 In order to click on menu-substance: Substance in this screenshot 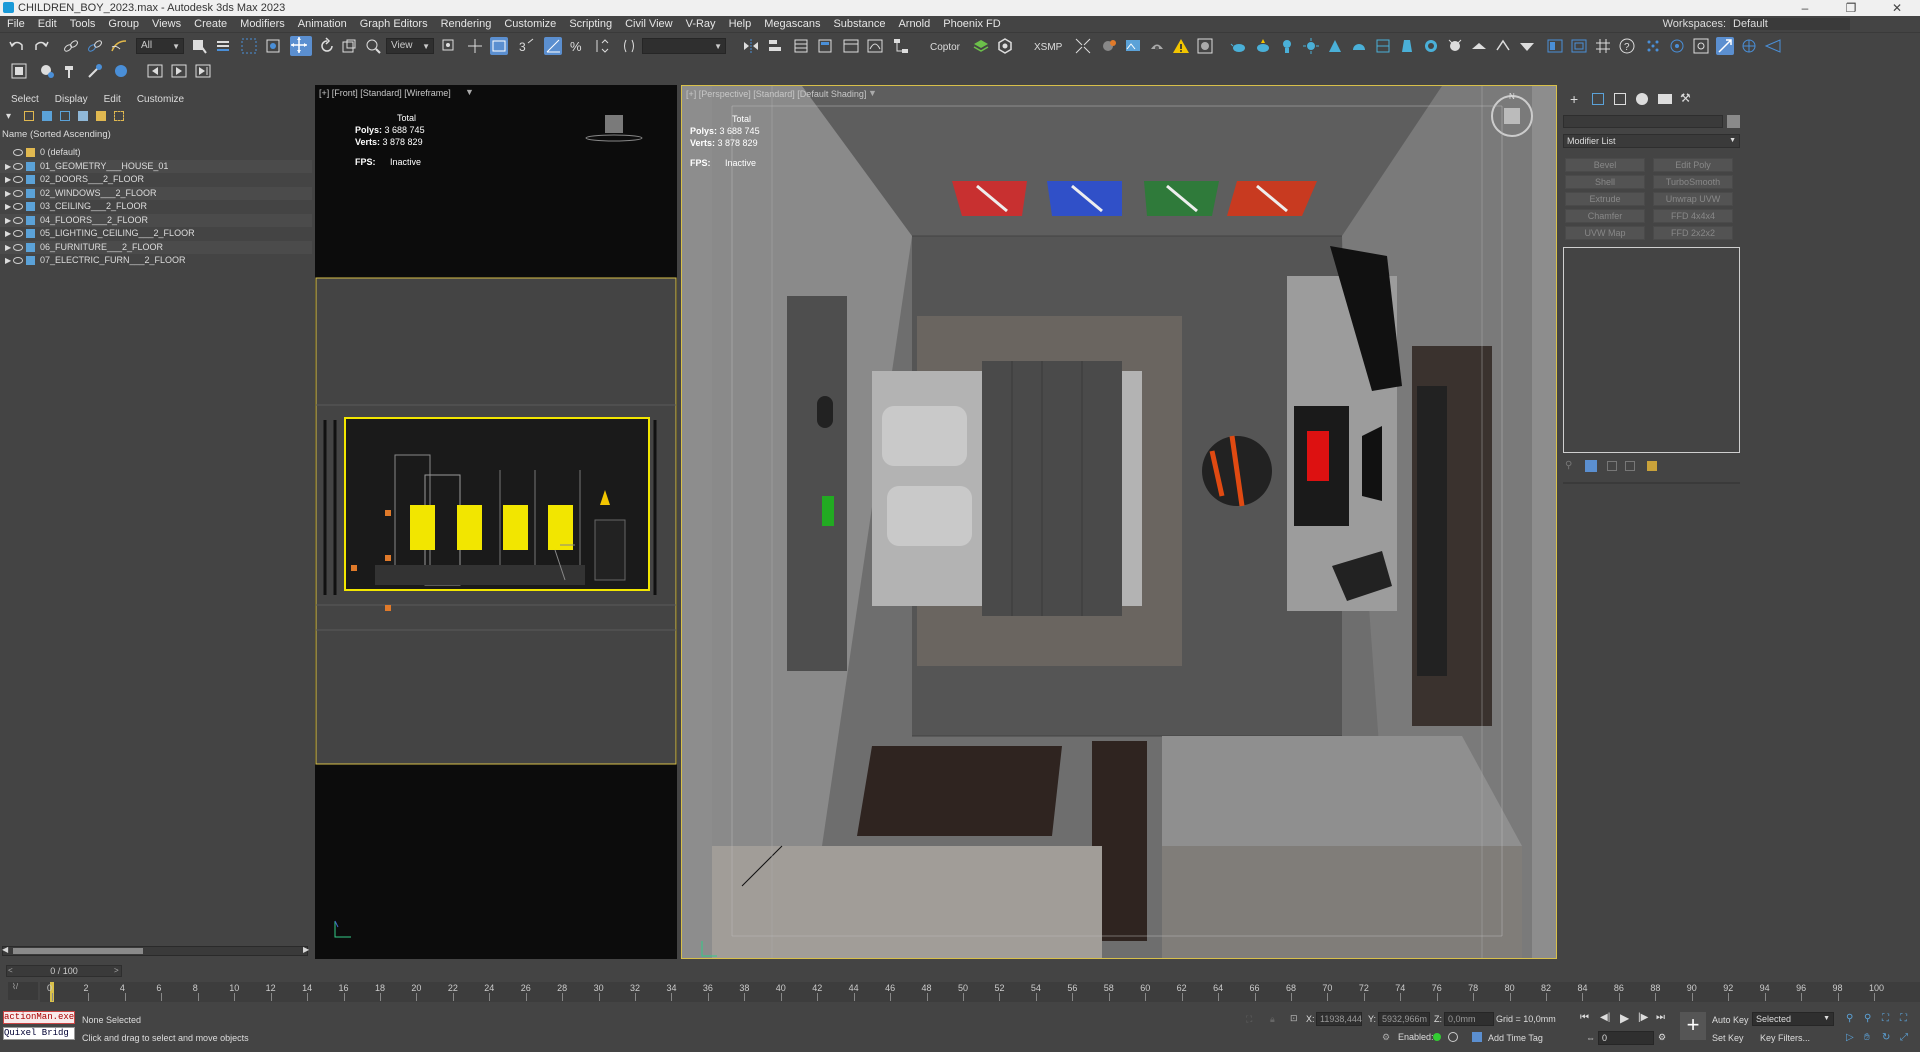, I will do `click(858, 23)`.